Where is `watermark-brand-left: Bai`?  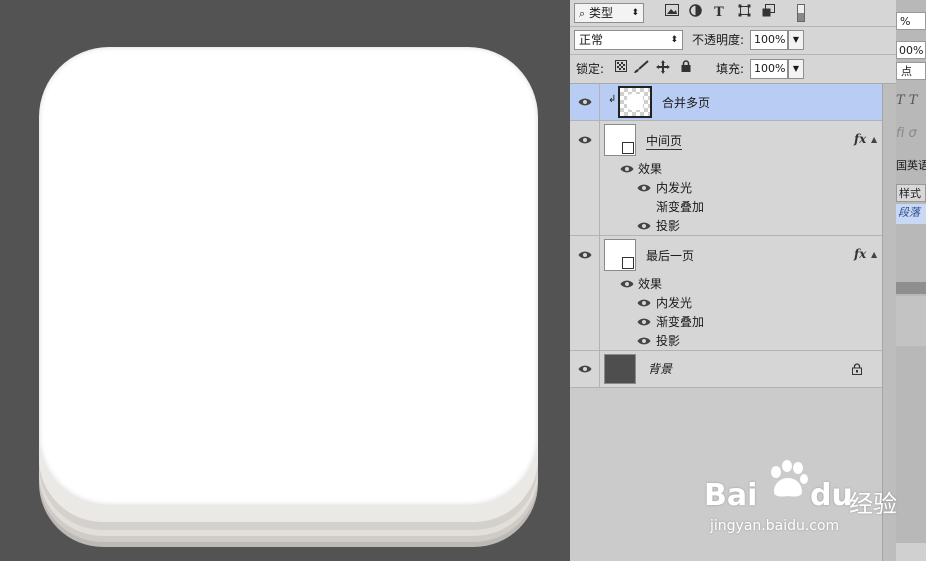
watermark-brand-left: Bai is located at coordinates (731, 495).